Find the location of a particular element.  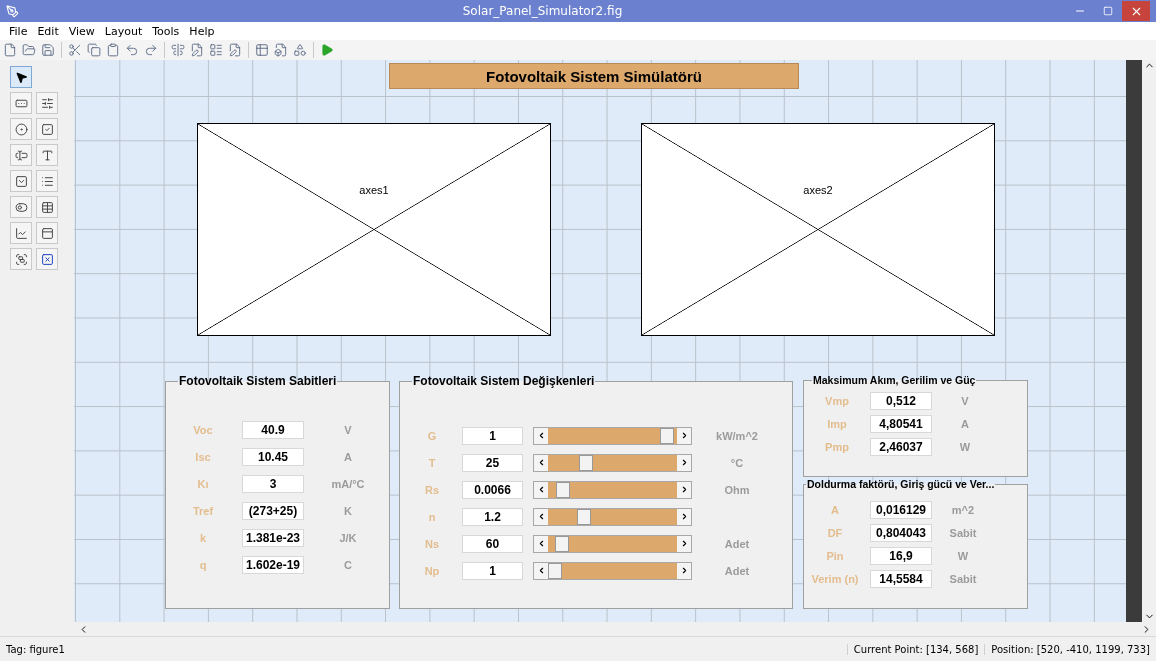

scissors-icon is located at coordinates (75, 50).